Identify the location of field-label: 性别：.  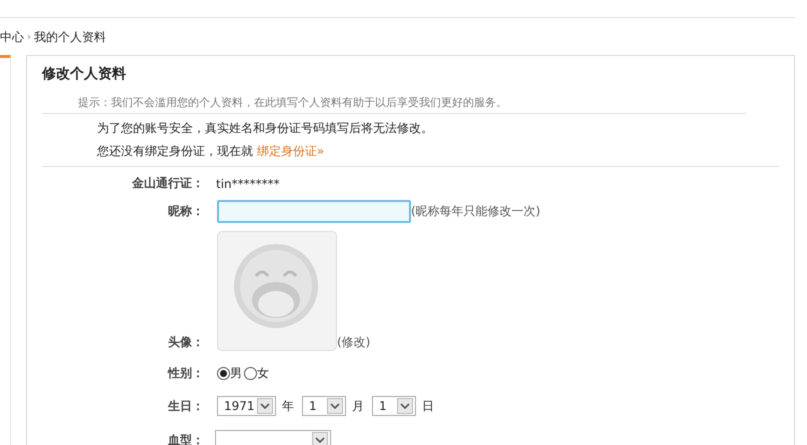
(185, 373).